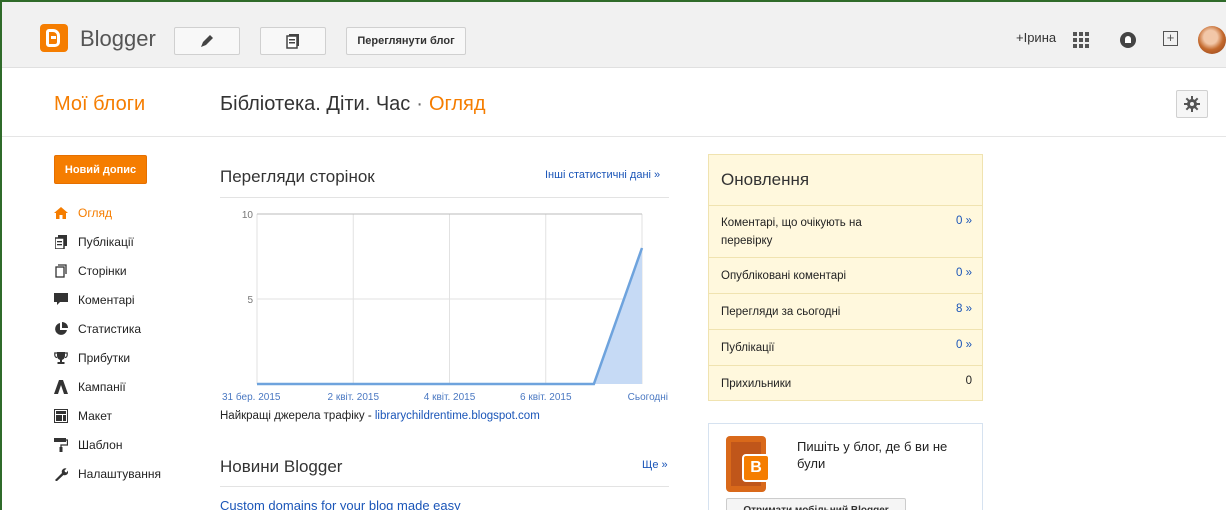 The height and width of the screenshot is (510, 1226). I want to click on y-tick-label: 5, so click(250, 300).